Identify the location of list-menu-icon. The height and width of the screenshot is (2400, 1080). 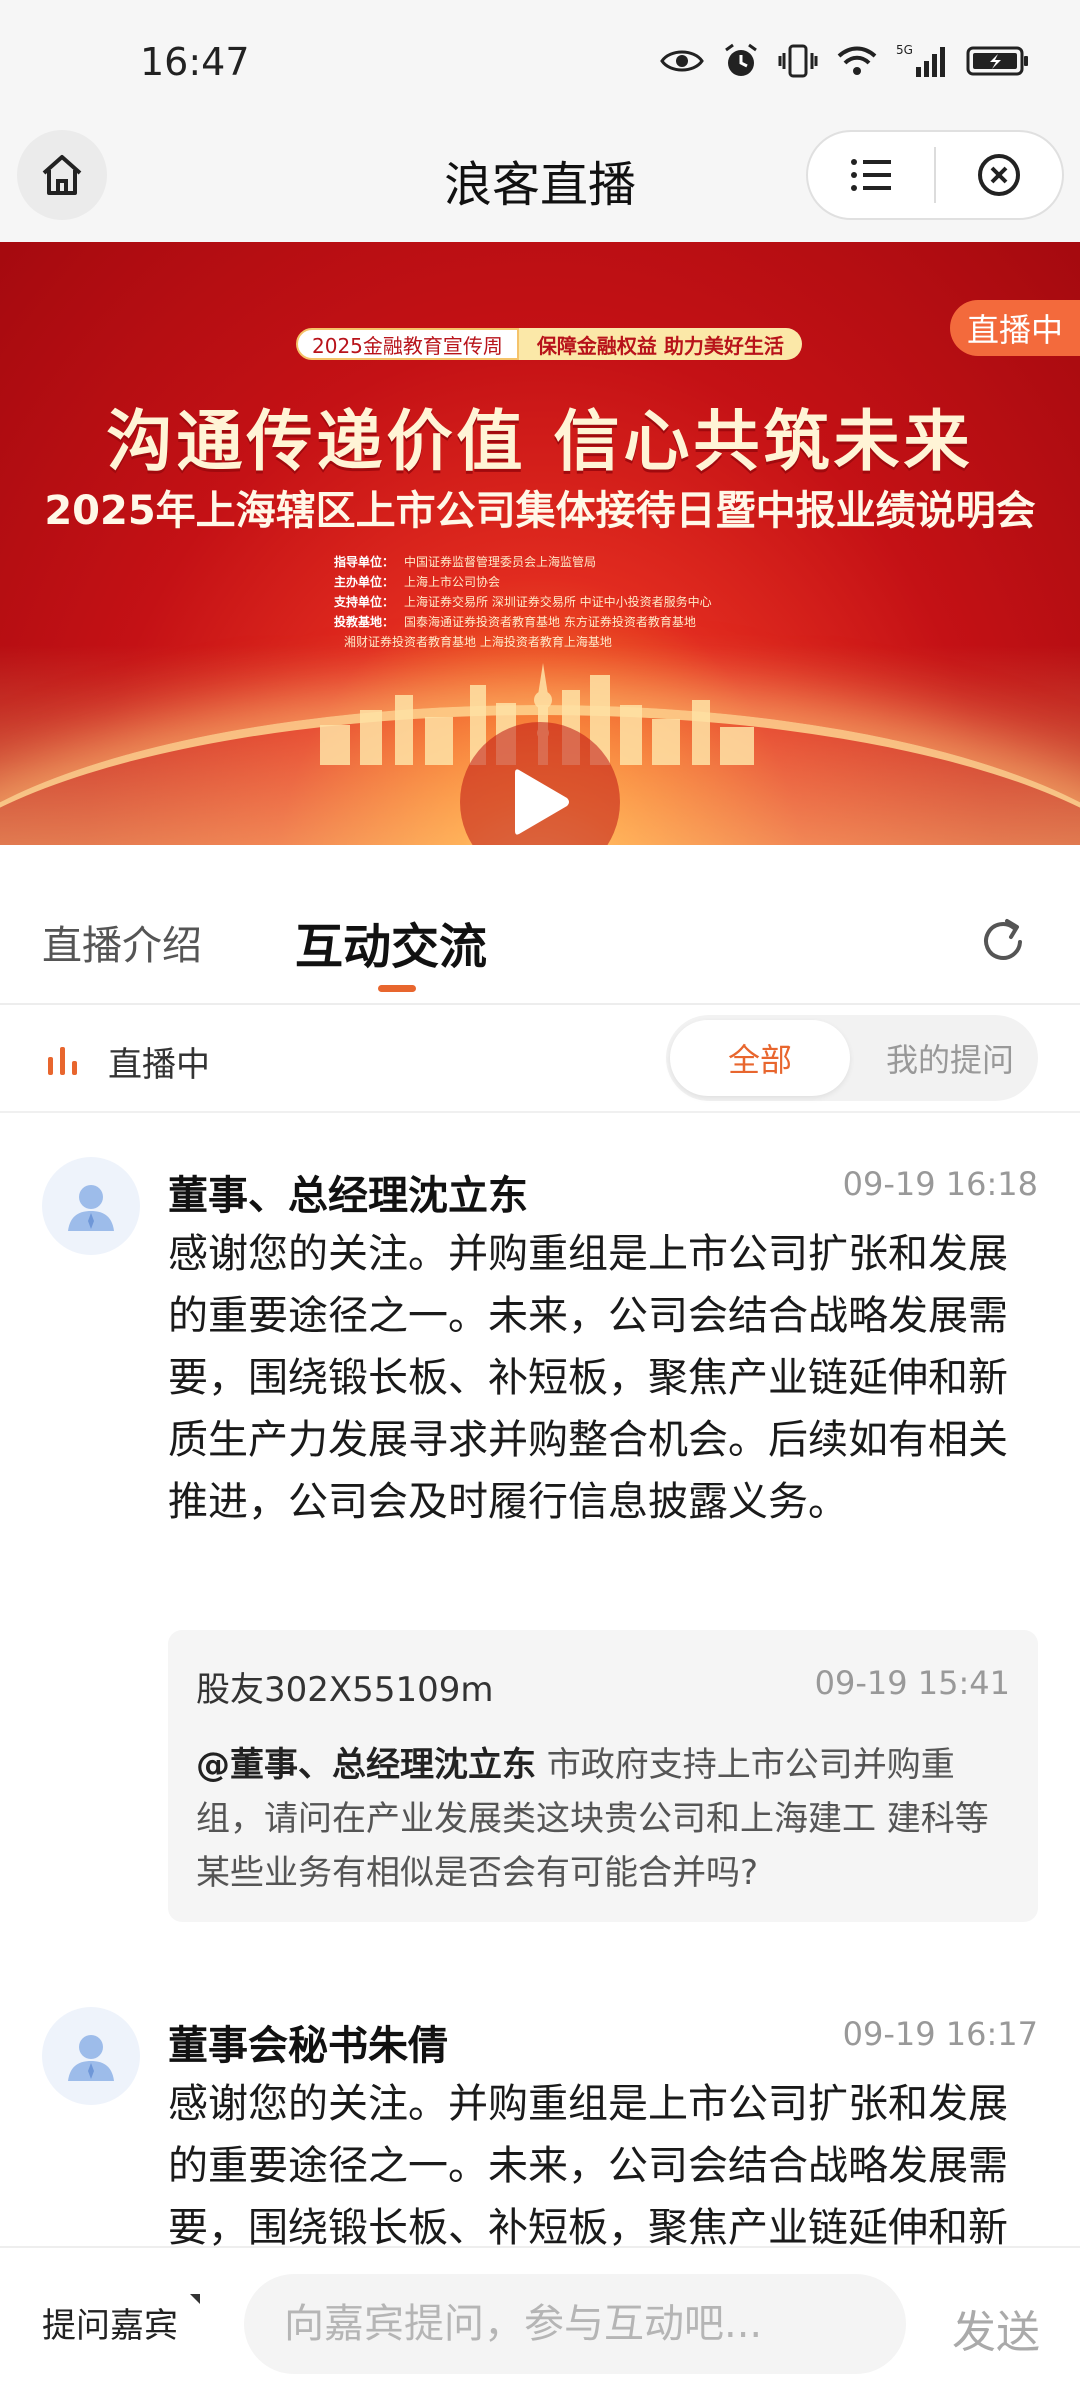
(871, 175).